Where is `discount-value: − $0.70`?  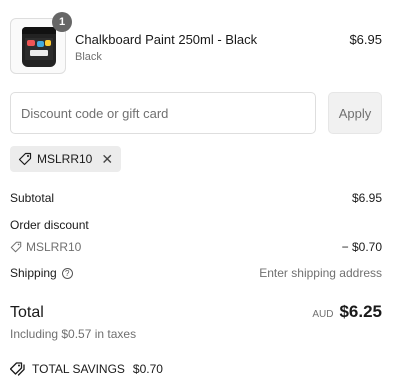 discount-value: − $0.70 is located at coordinates (361, 247).